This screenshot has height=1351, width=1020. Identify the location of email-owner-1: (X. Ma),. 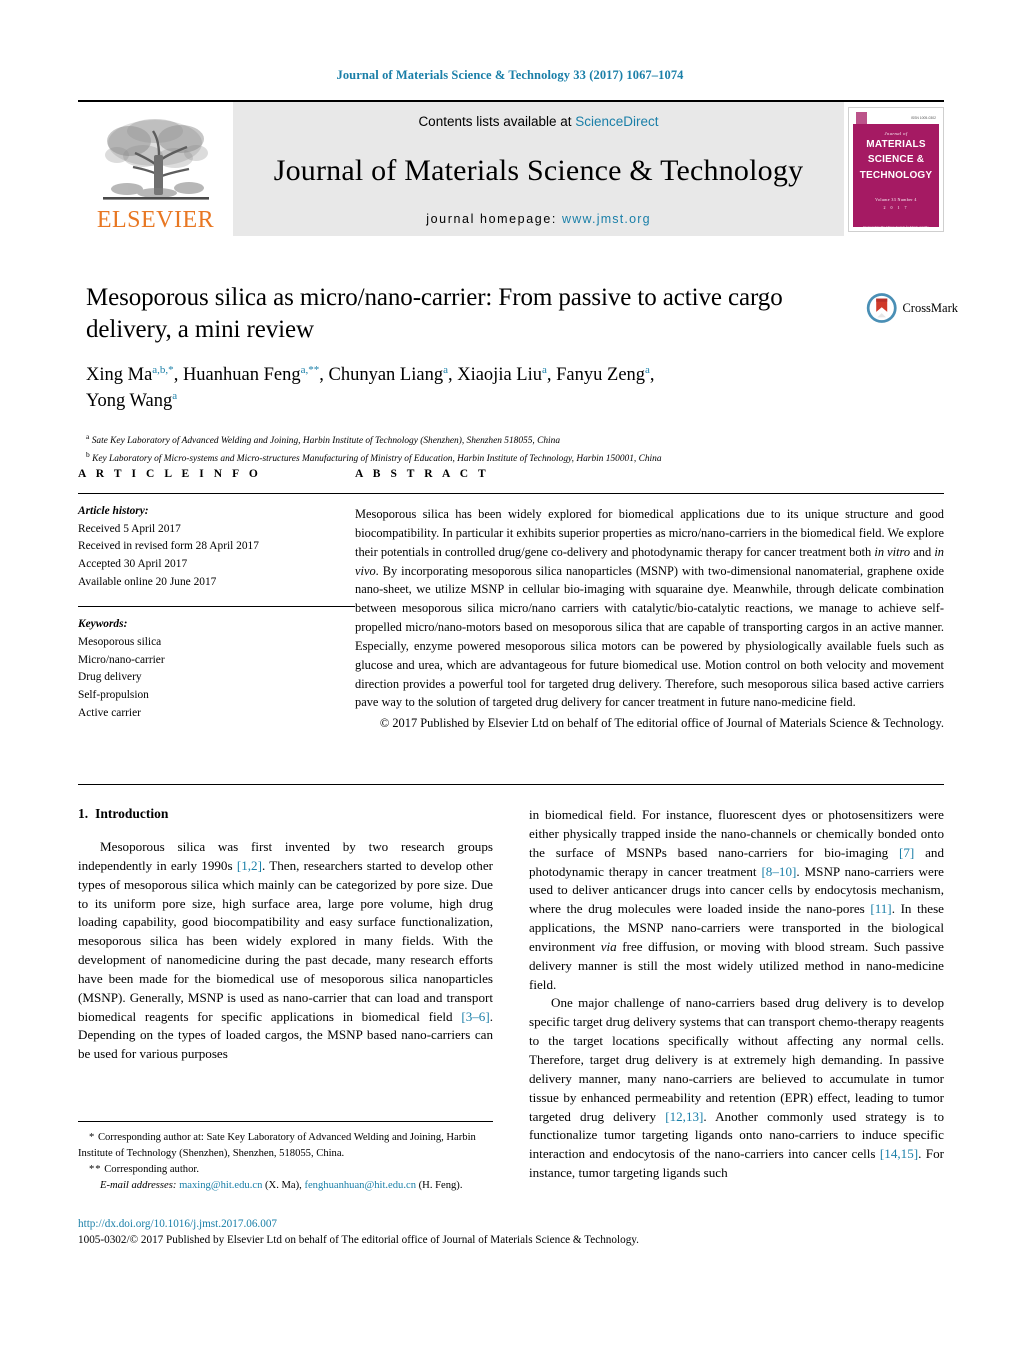
(283, 1185).